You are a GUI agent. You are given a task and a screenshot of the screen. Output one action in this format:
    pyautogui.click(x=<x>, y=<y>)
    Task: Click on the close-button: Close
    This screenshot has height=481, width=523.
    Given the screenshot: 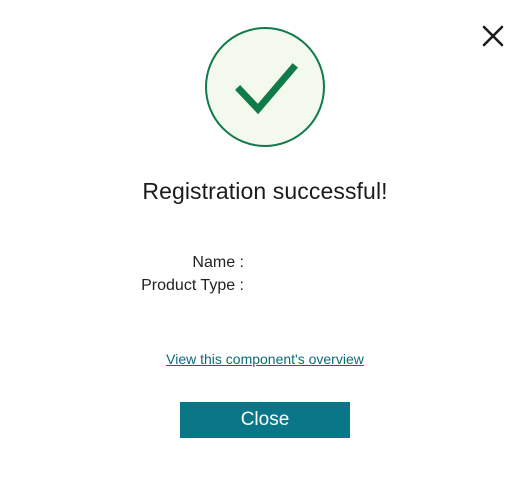 What is the action you would take?
    pyautogui.click(x=265, y=420)
    